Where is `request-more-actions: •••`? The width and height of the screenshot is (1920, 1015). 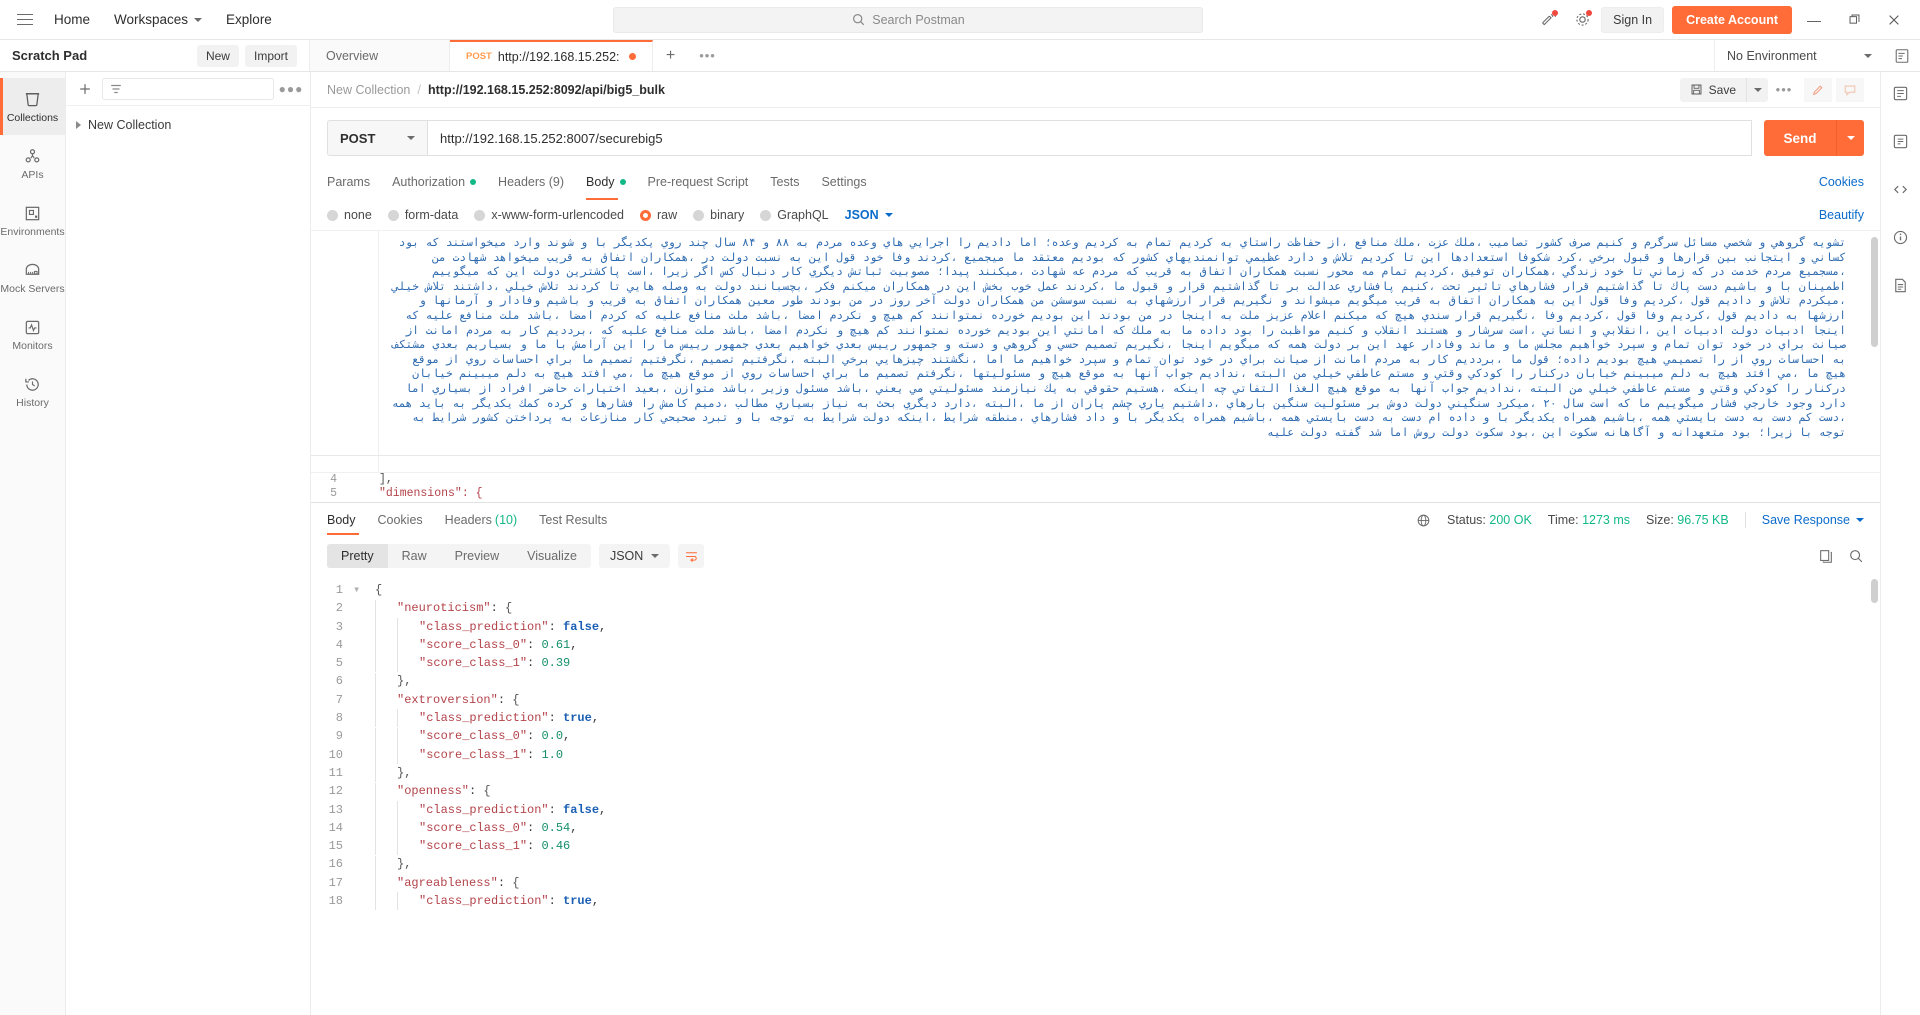
request-more-actions: ••• is located at coordinates (1784, 89).